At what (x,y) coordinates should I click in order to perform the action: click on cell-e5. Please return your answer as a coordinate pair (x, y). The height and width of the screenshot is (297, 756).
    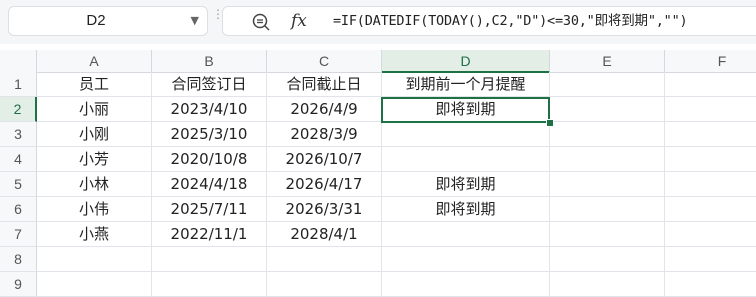
    Looking at the image, I should click on (607, 184).